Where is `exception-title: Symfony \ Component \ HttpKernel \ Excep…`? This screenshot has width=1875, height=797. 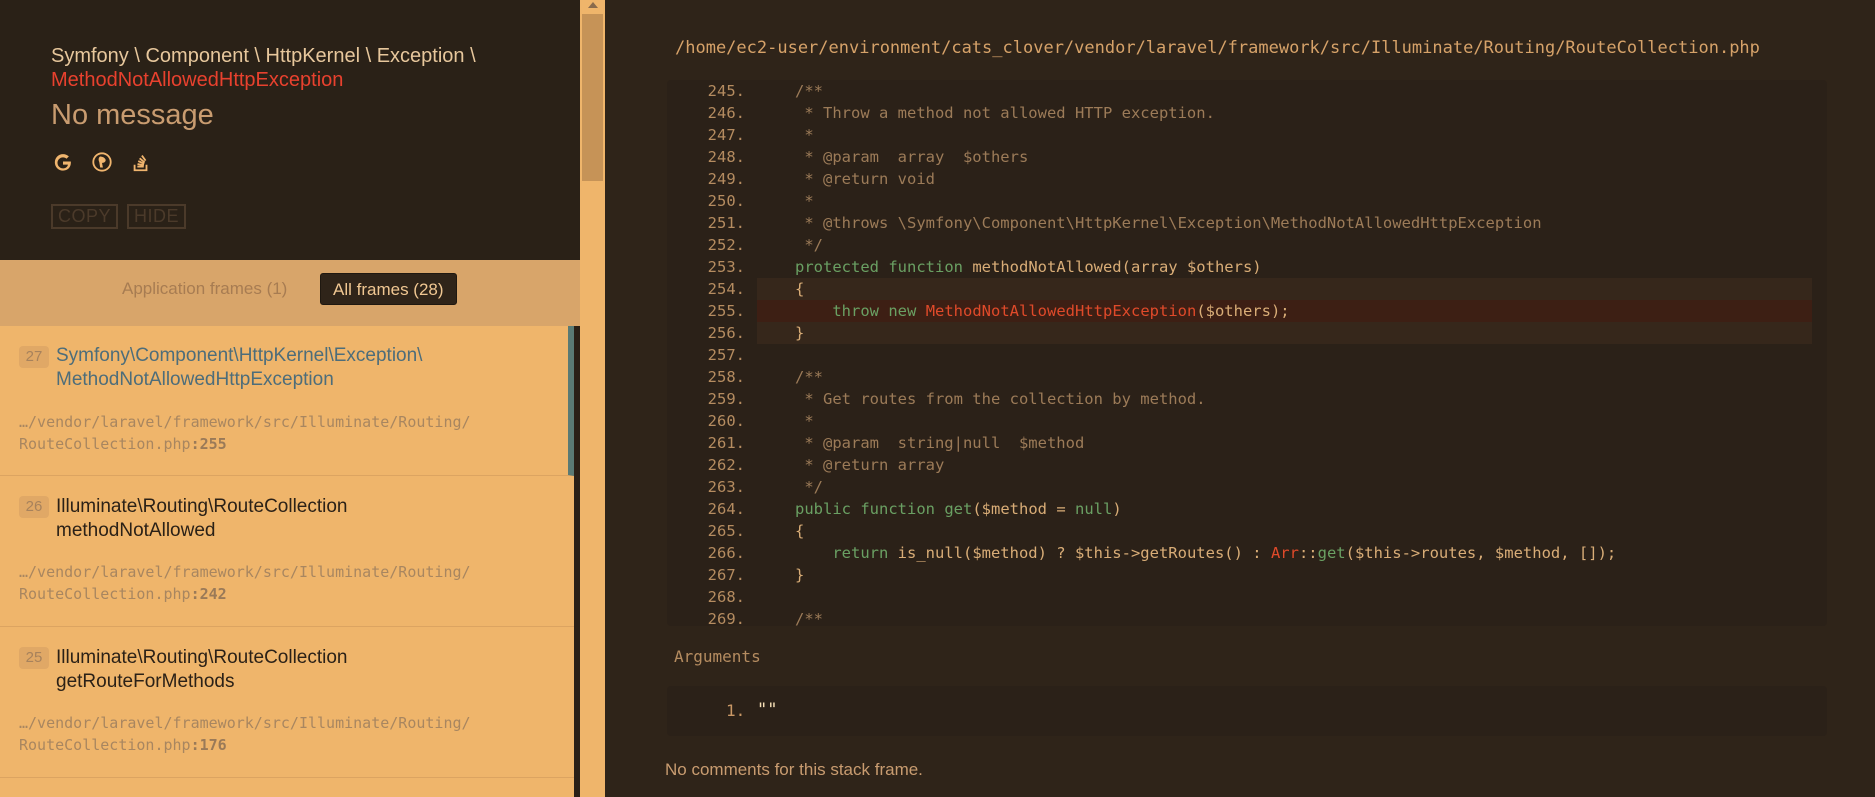 exception-title: Symfony \ Component \ HttpKernel \ Excep… is located at coordinates (311, 68).